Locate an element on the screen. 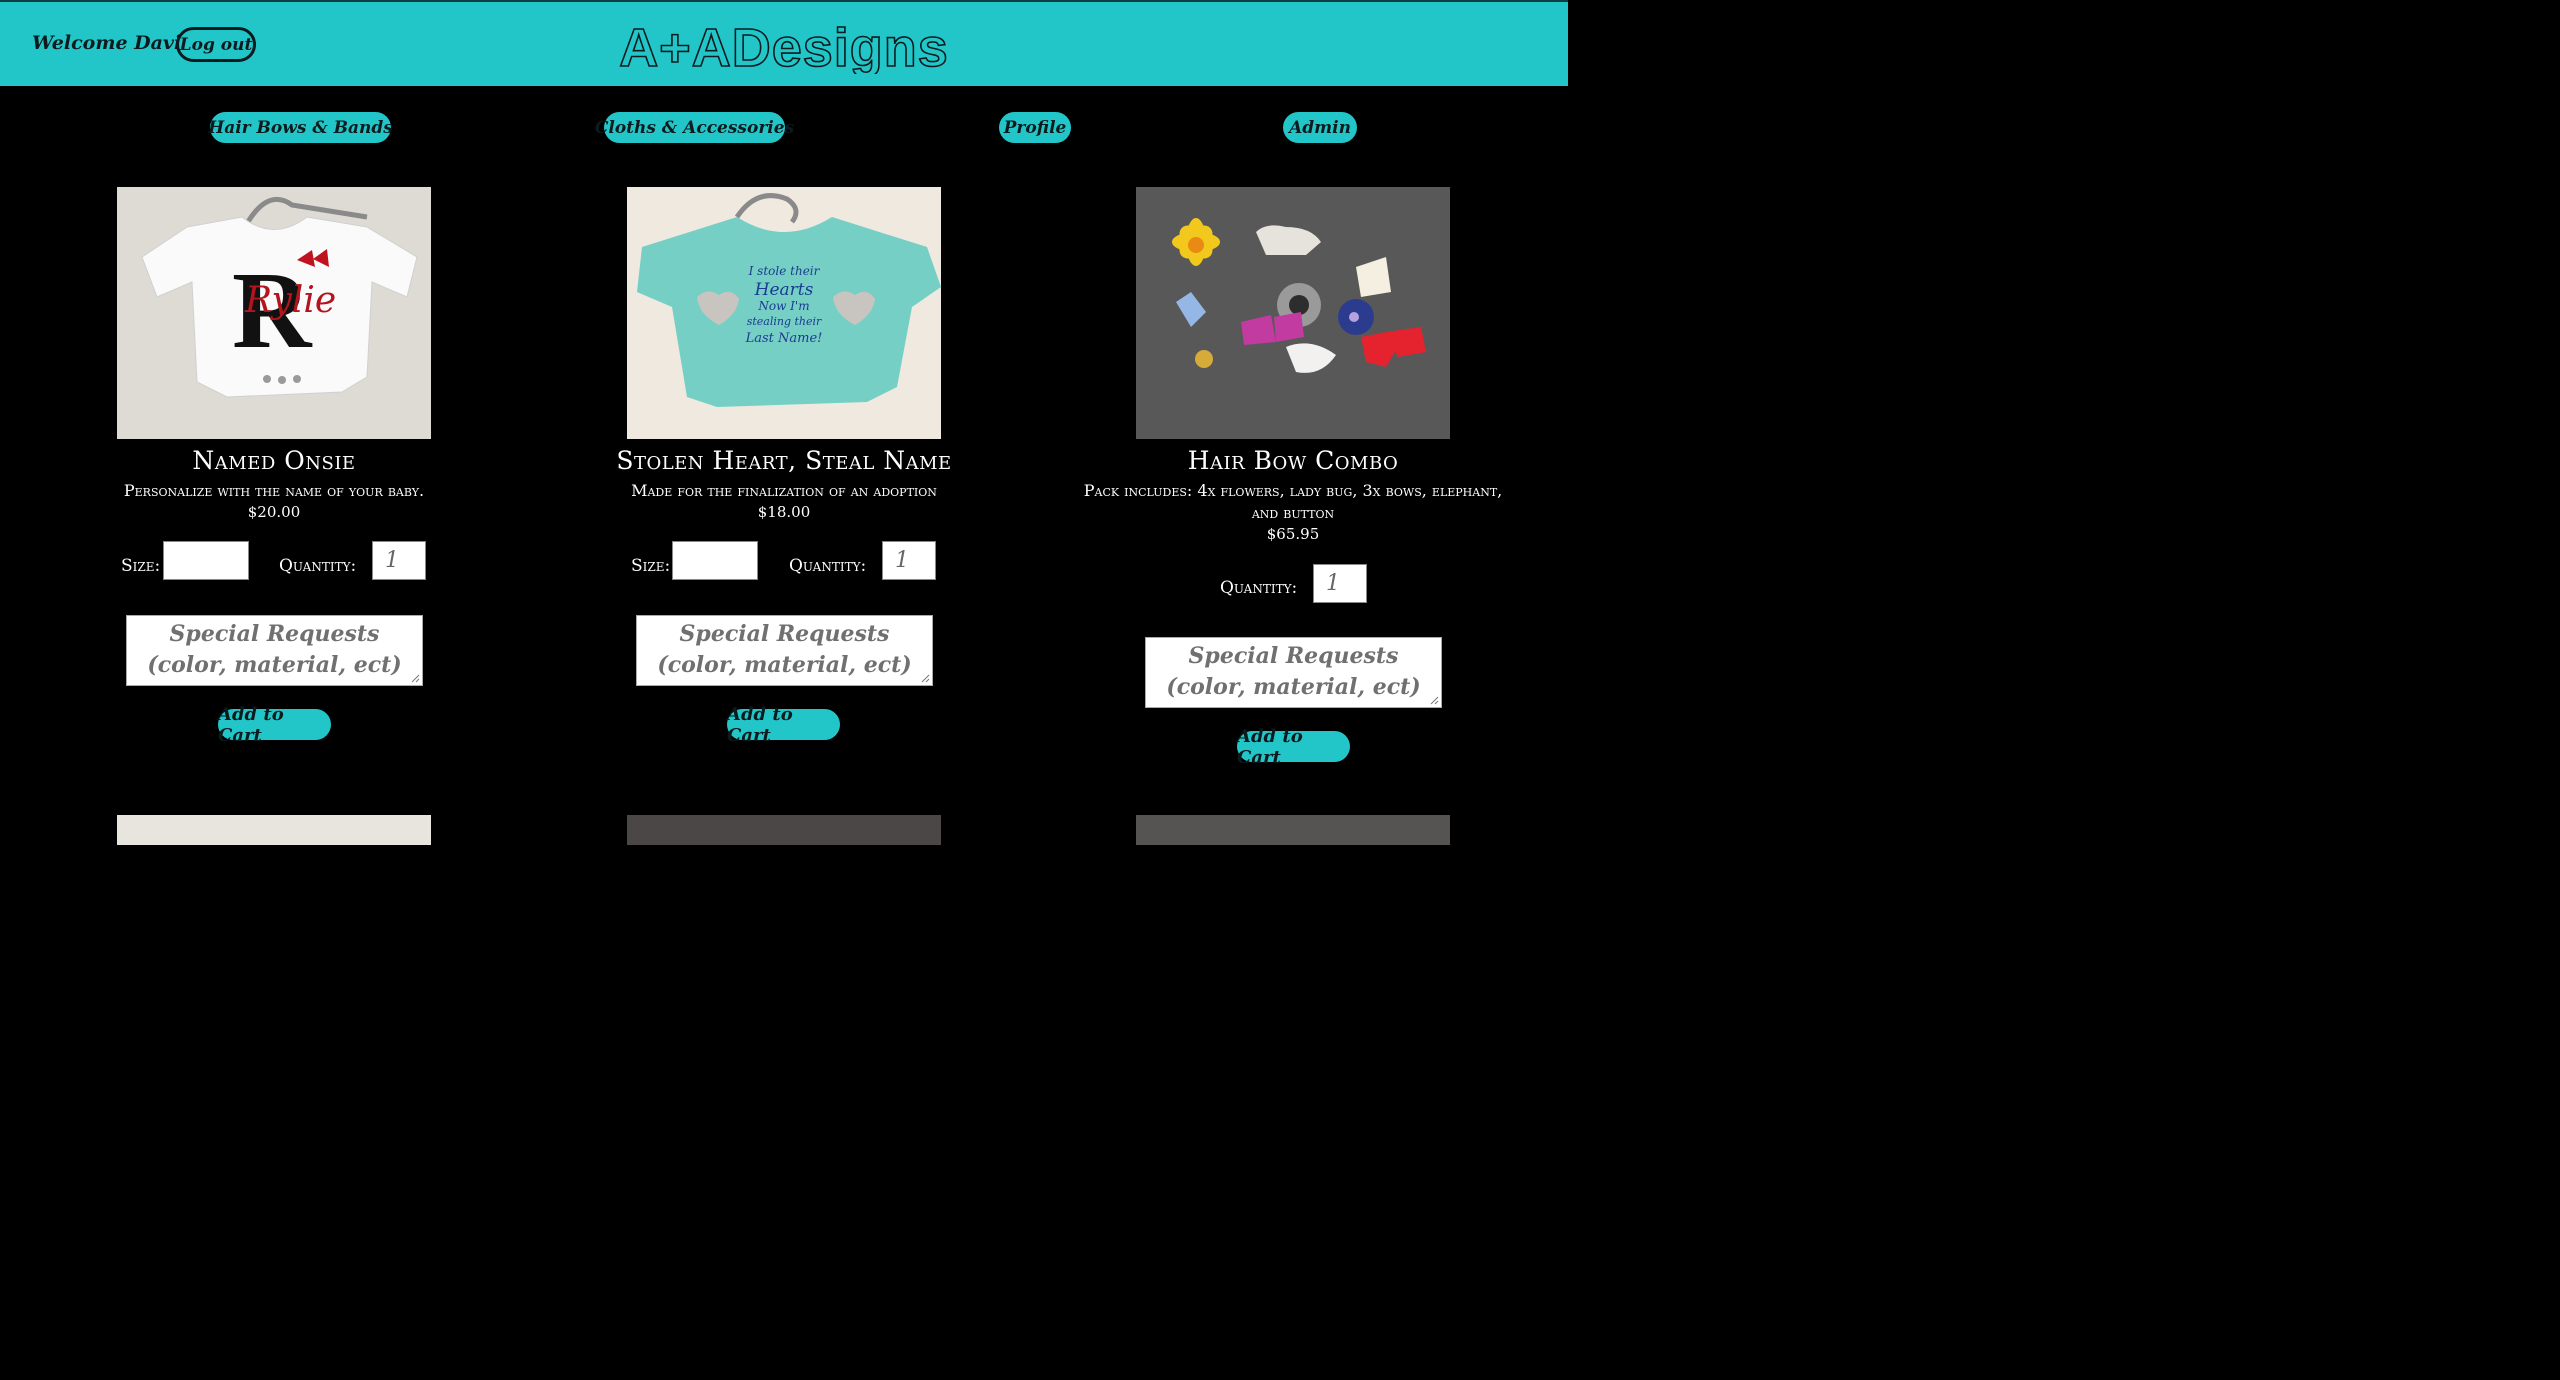 Image resolution: width=2560 pixels, height=1380 pixels. product-image-hair-bows is located at coordinates (1293, 313).